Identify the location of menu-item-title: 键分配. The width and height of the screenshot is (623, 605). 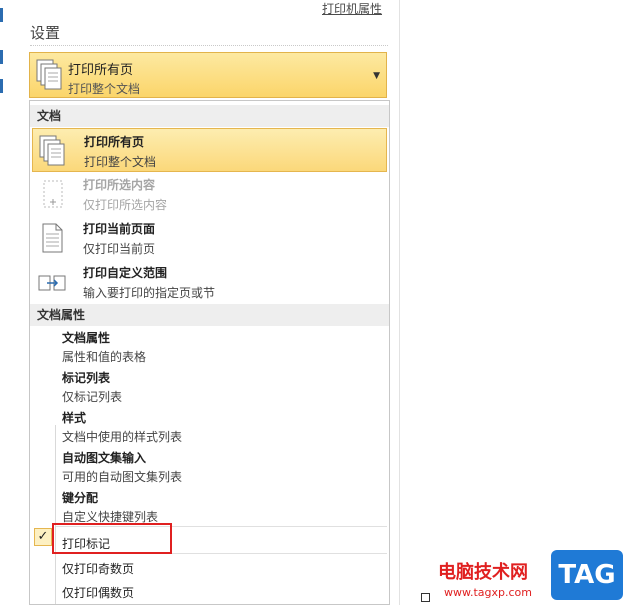
(80, 498).